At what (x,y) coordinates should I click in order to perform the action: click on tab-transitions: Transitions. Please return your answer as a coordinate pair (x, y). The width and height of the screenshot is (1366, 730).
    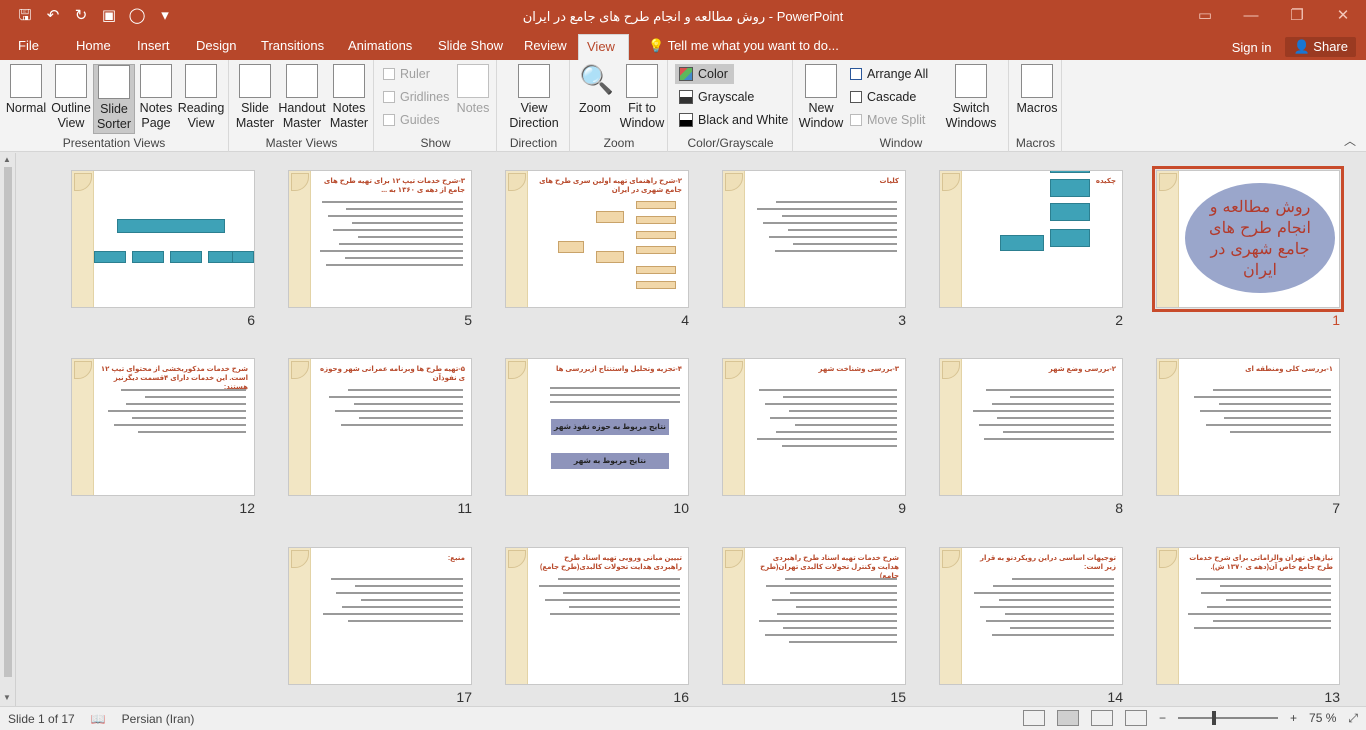
    Looking at the image, I should click on (292, 47).